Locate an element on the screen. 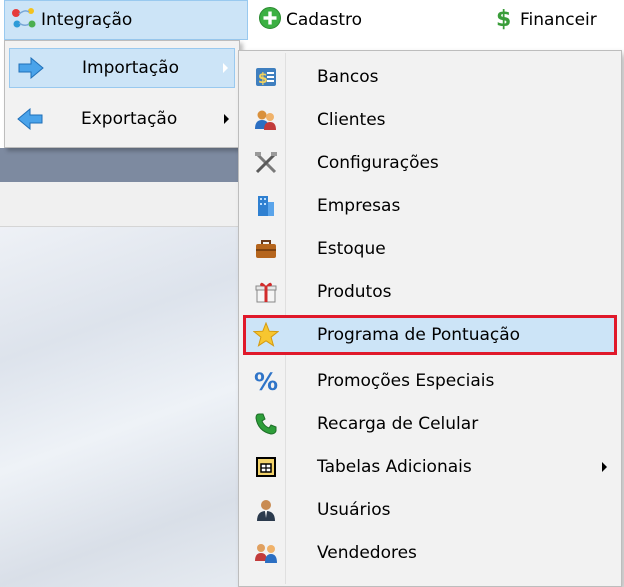 The width and height of the screenshot is (624, 587). menu-item-recarga-de-celular: Recarga de Celular is located at coordinates (430, 424).